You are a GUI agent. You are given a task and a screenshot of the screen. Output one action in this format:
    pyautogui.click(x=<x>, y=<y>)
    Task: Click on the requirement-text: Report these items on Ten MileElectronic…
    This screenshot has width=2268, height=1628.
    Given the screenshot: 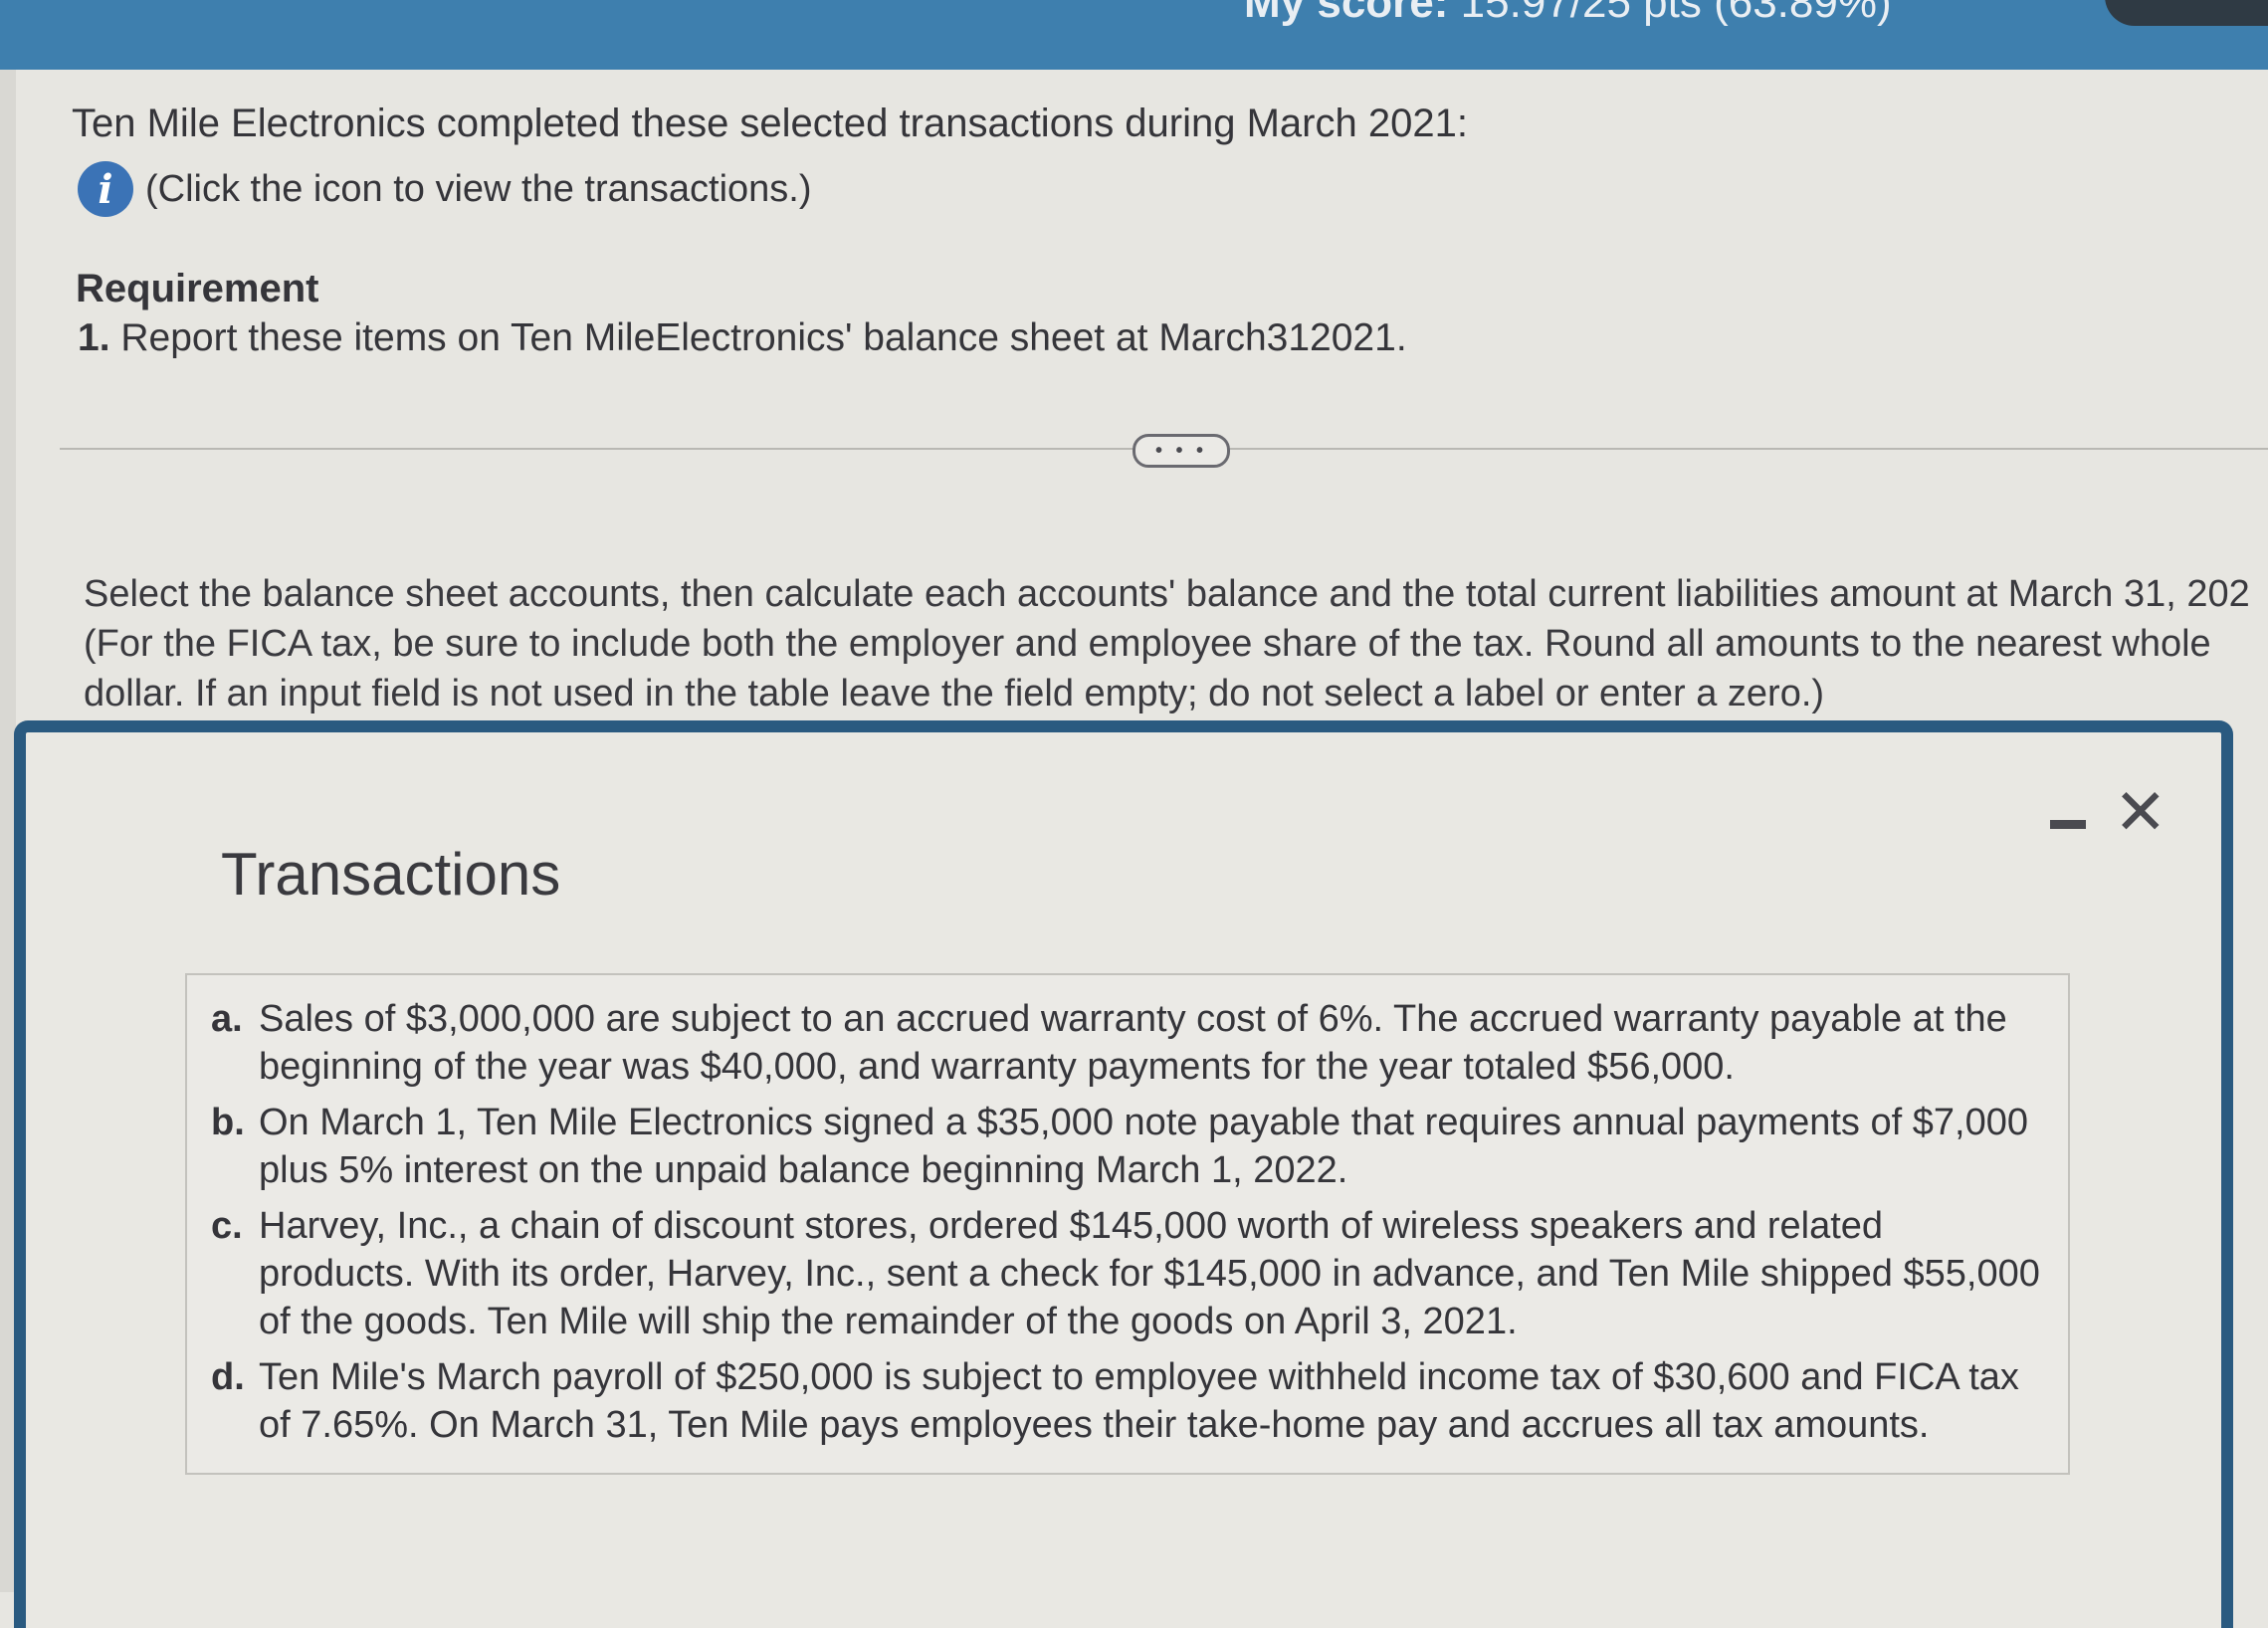 What is the action you would take?
    pyautogui.click(x=763, y=337)
    